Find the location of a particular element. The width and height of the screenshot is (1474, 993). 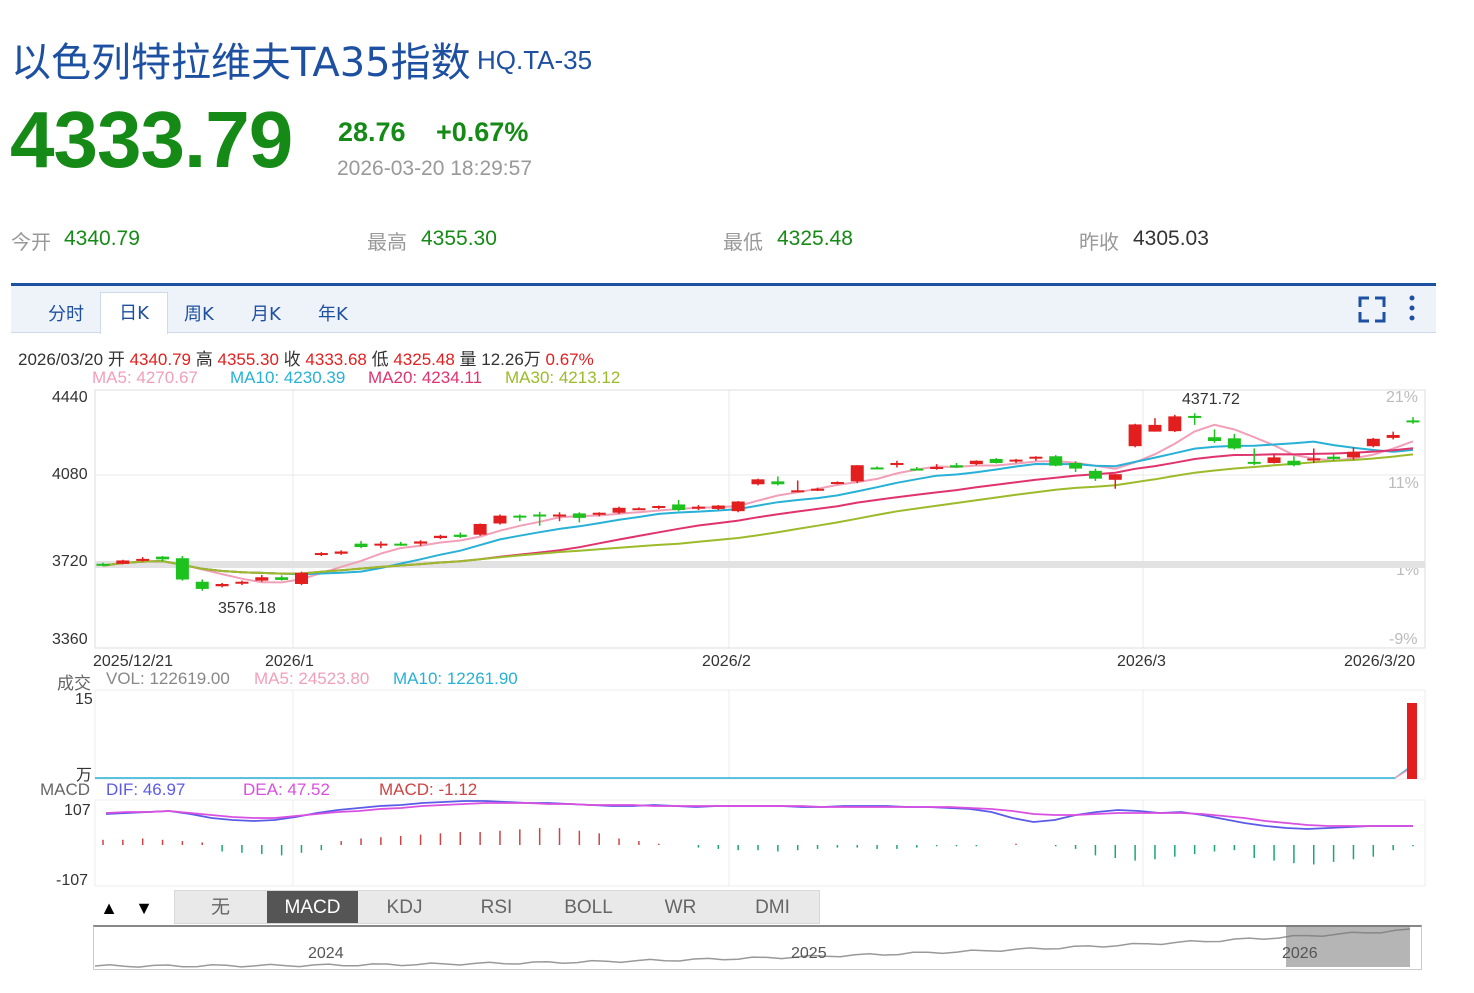

scroll-down-button: ▼ is located at coordinates (144, 908).